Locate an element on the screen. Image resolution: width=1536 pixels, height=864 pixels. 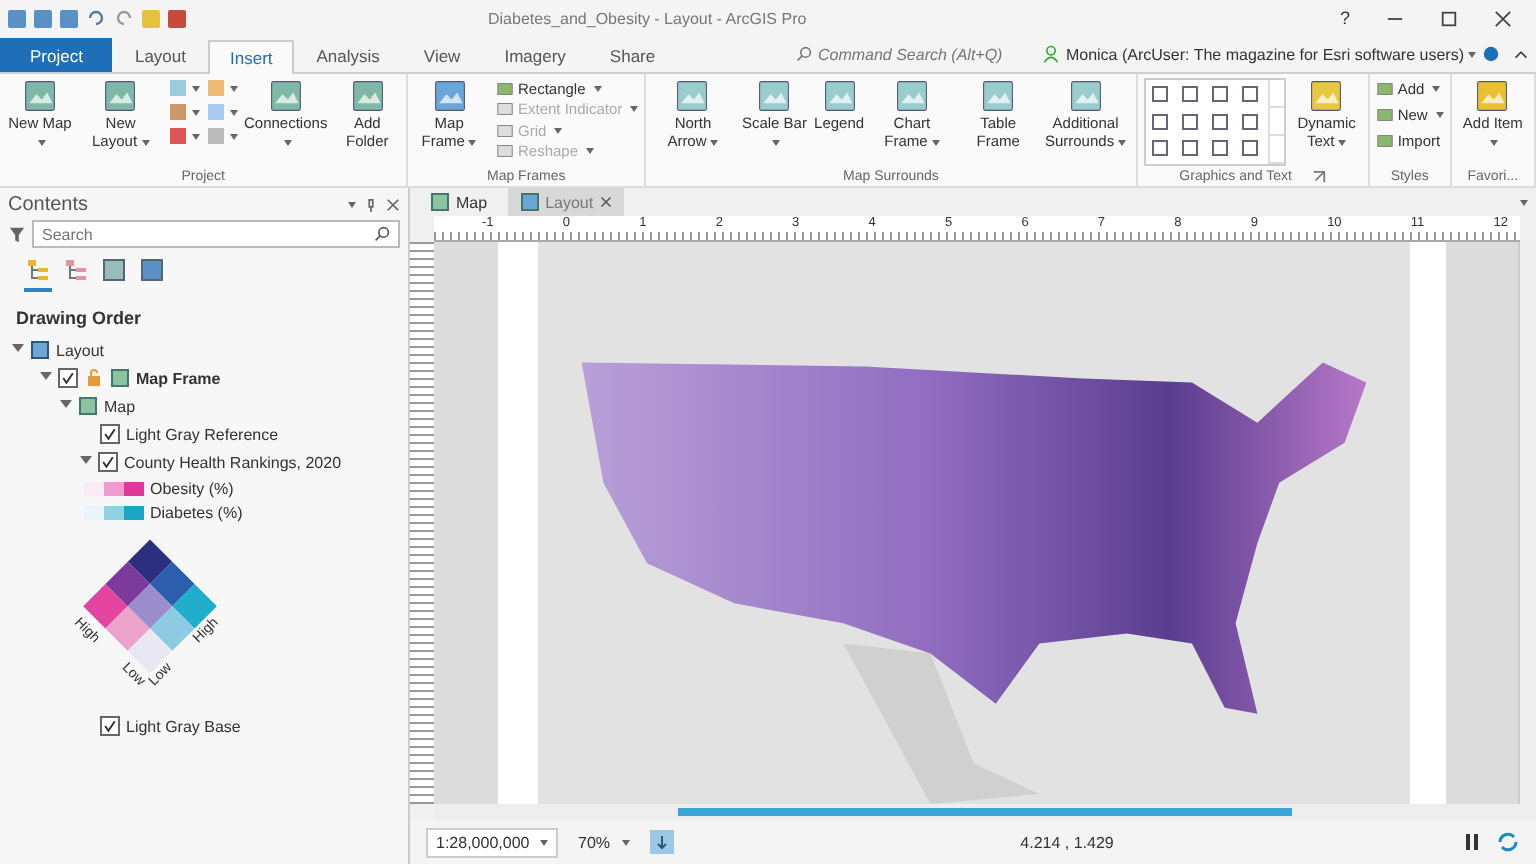
graphics-gallery is located at coordinates (1214, 122).